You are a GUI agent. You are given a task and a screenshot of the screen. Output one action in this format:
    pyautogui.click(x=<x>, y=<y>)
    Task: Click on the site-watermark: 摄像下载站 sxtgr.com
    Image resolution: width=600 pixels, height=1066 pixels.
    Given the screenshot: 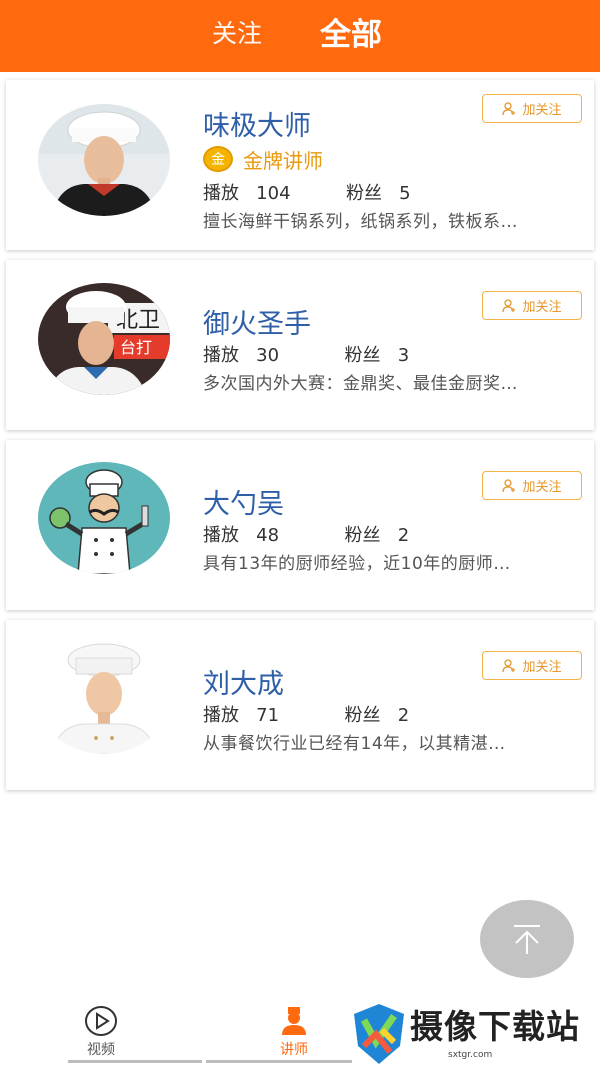 What is the action you would take?
    pyautogui.click(x=476, y=1033)
    